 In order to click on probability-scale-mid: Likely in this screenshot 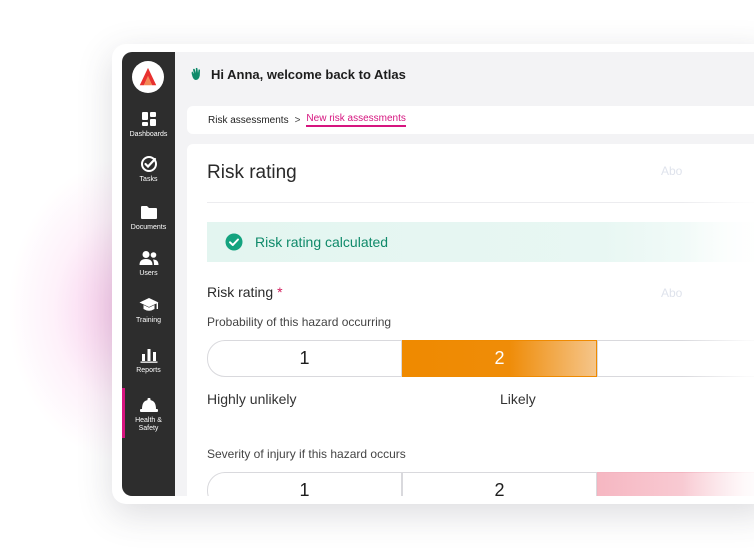, I will do `click(518, 399)`.